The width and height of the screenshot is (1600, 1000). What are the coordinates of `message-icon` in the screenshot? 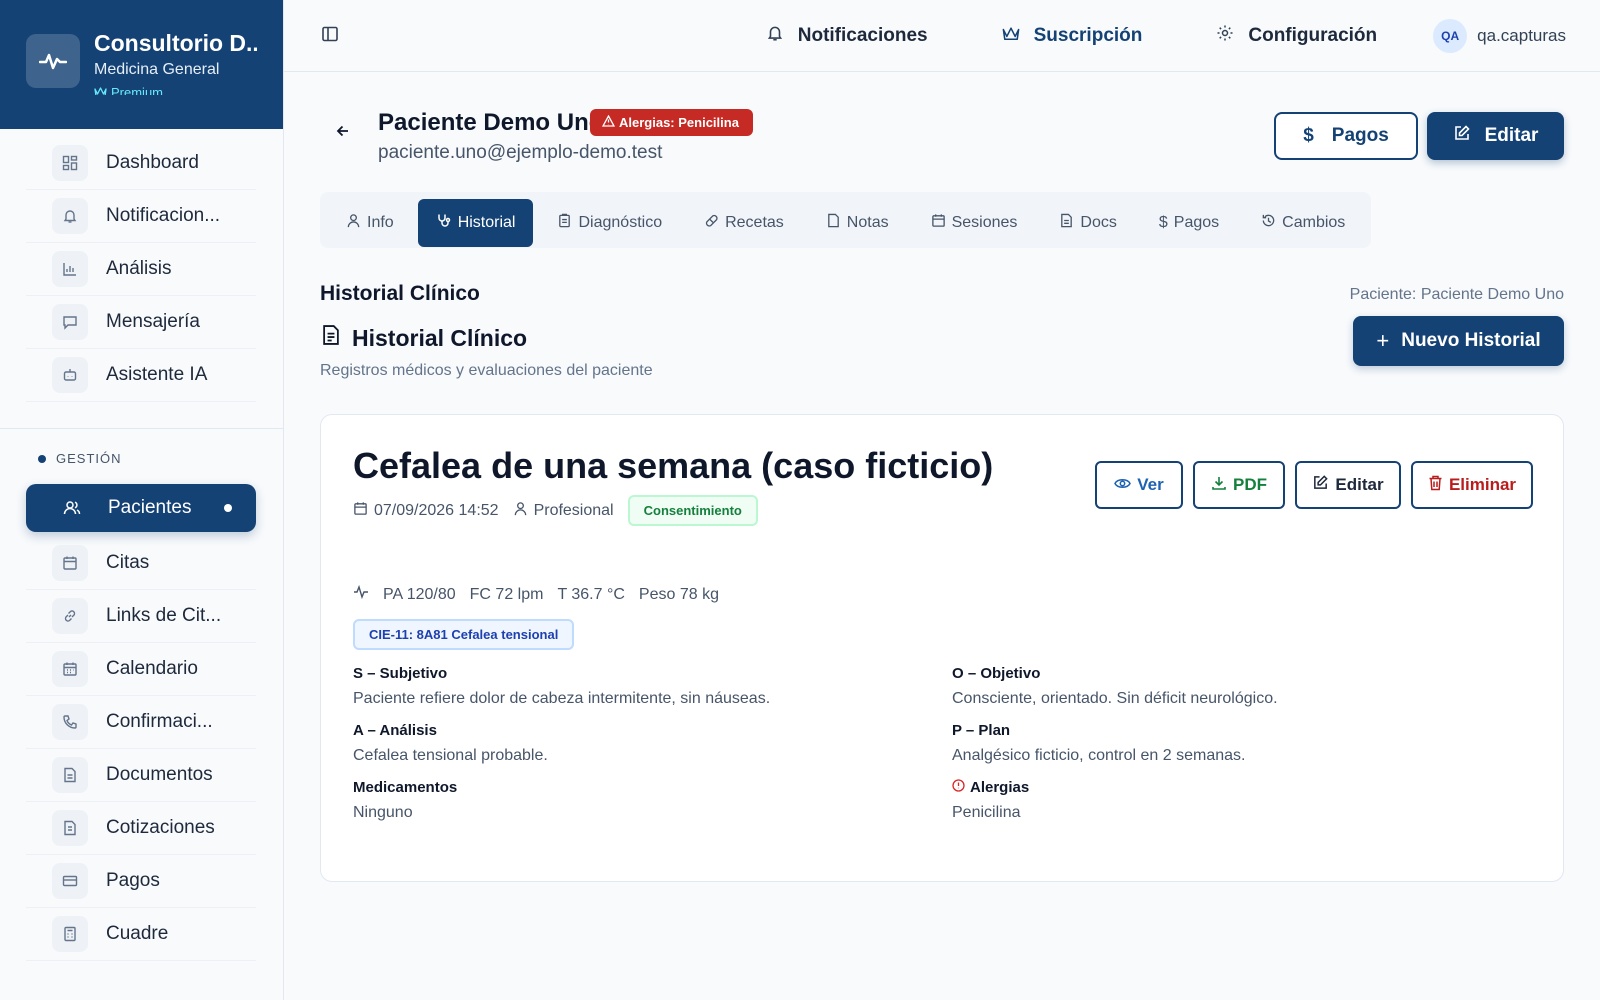 It's located at (70, 322).